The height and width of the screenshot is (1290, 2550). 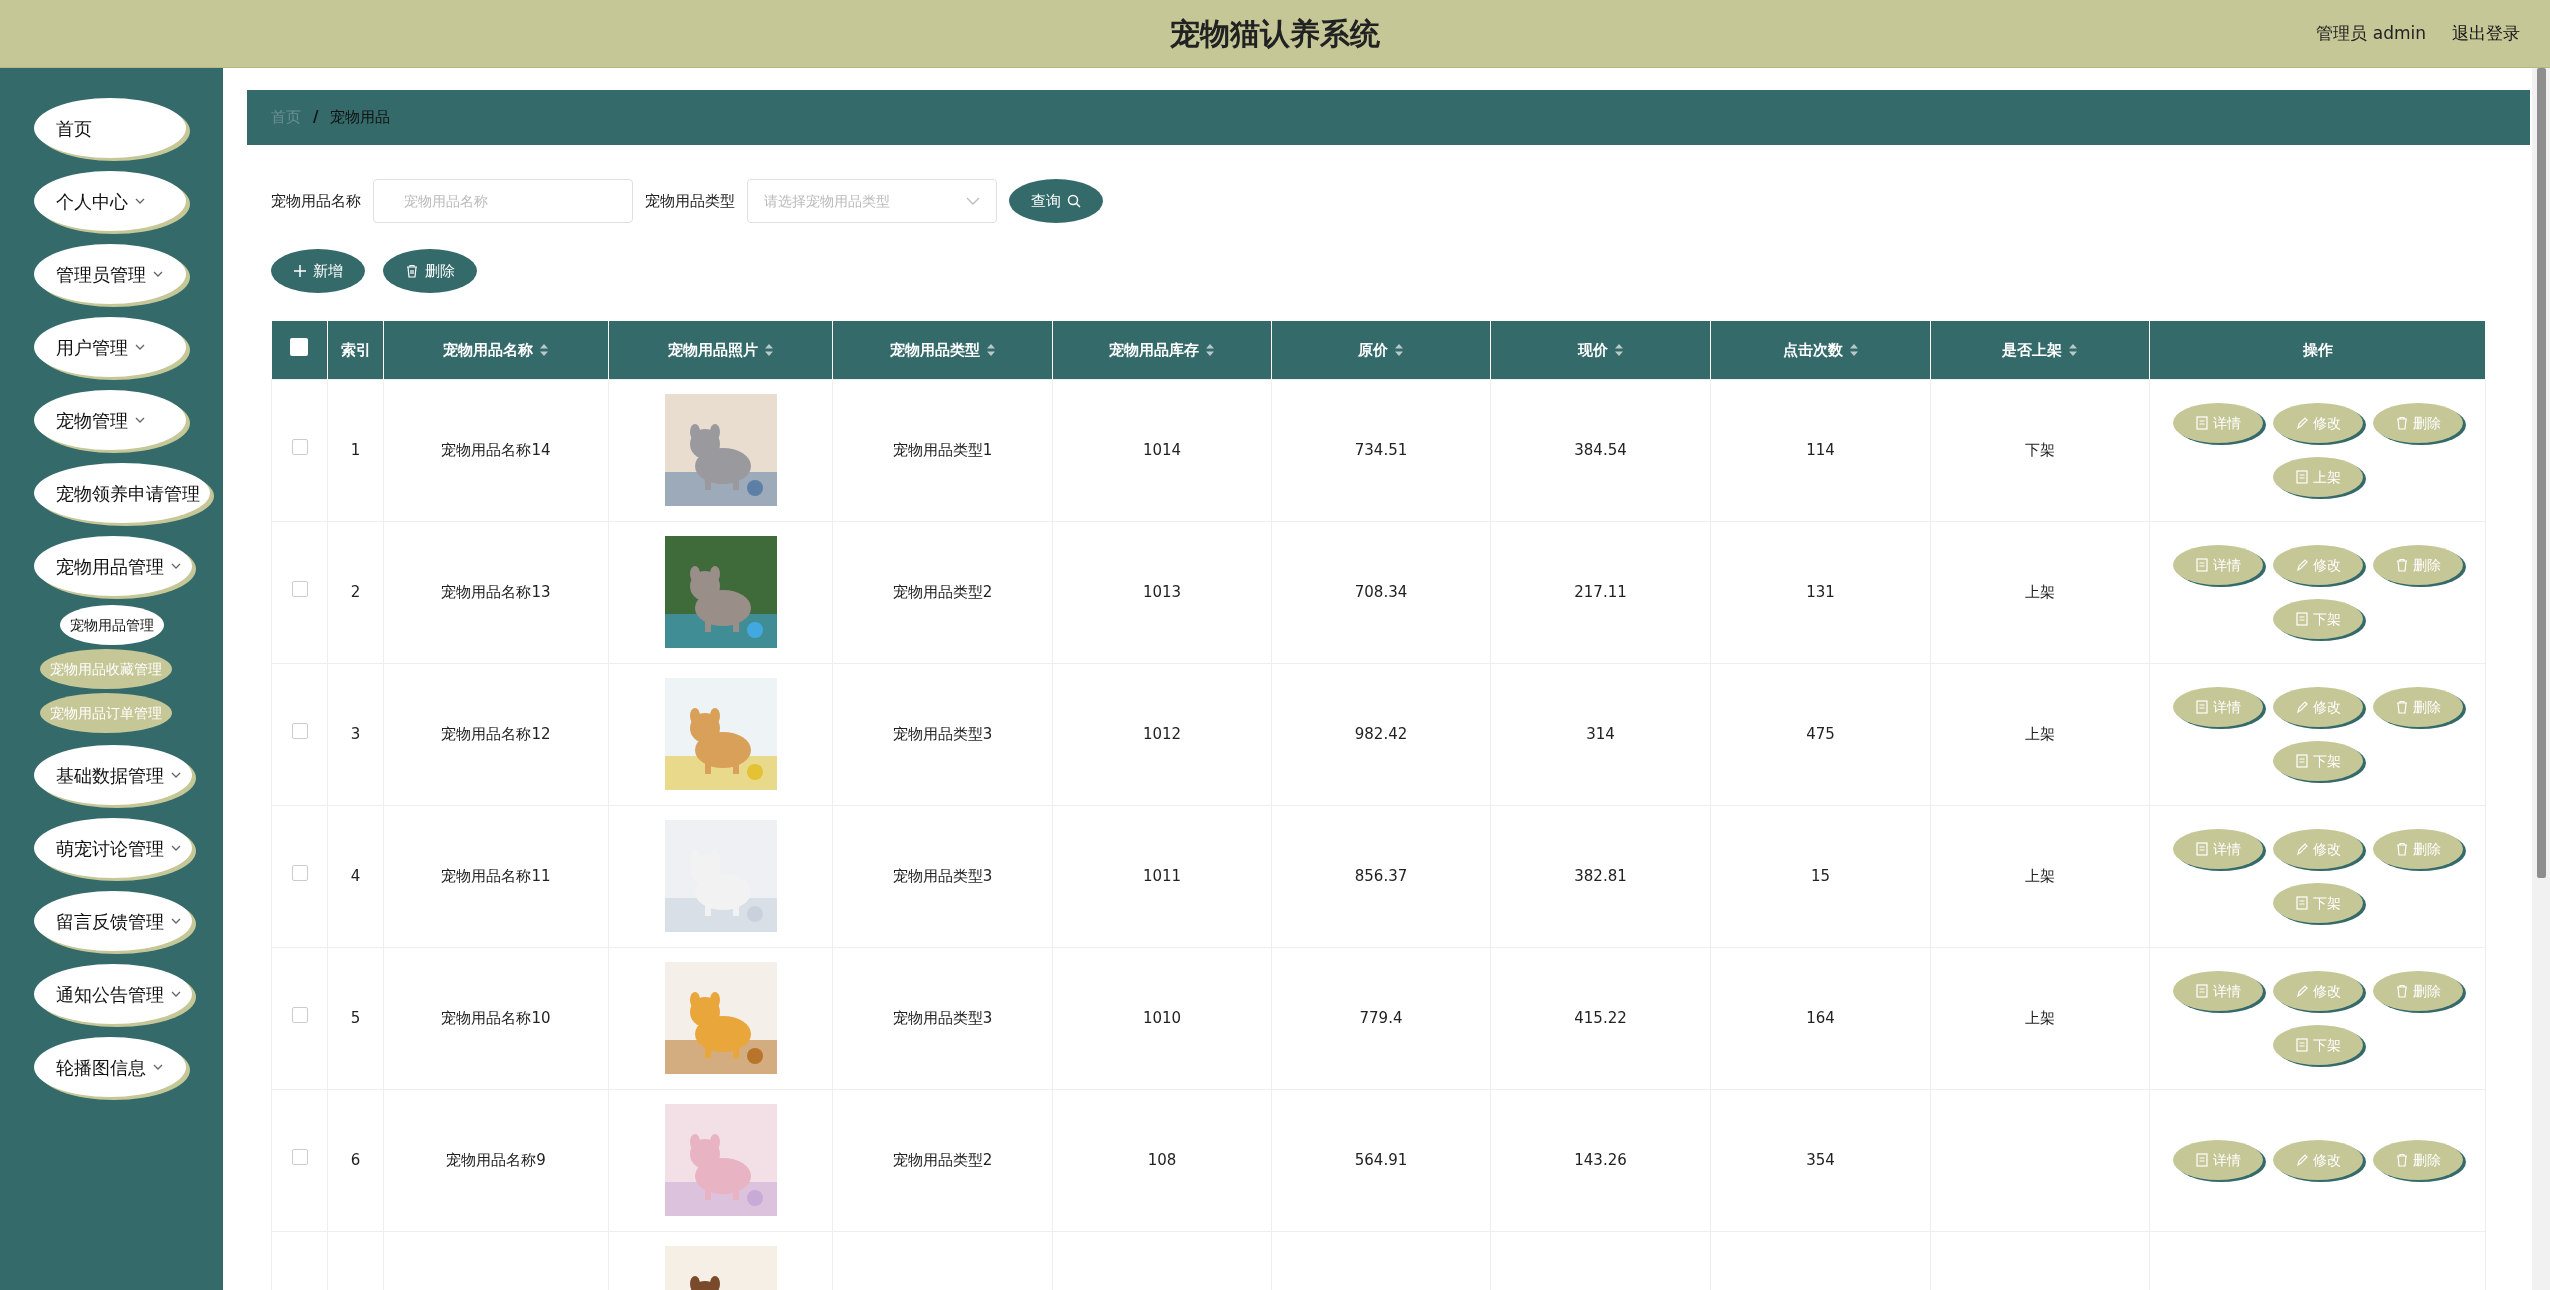 What do you see at coordinates (1162, 449) in the screenshot?
I see `table-cell: 1014` at bounding box center [1162, 449].